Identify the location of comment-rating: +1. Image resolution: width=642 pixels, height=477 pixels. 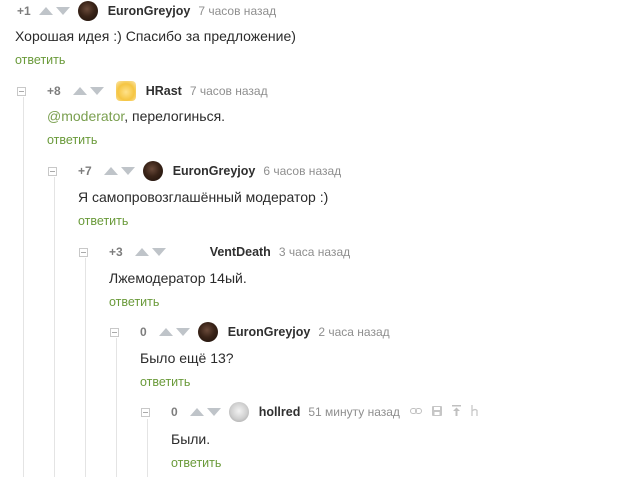
(24, 11).